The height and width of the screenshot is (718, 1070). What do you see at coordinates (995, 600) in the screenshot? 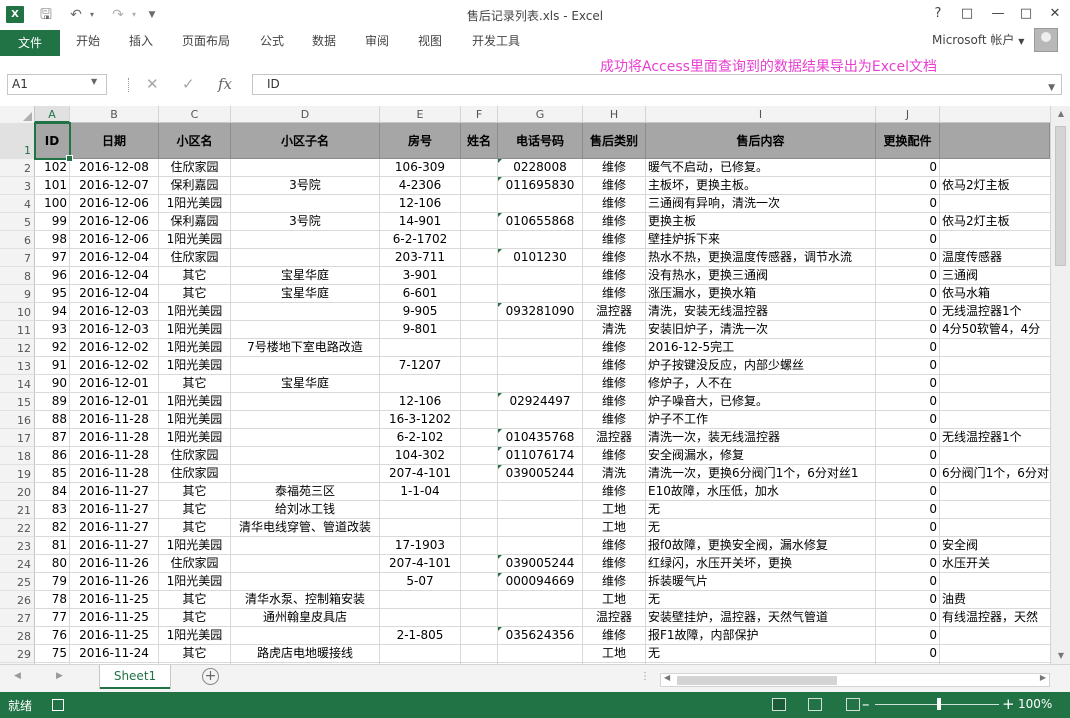
I see `table-cell: 油费` at bounding box center [995, 600].